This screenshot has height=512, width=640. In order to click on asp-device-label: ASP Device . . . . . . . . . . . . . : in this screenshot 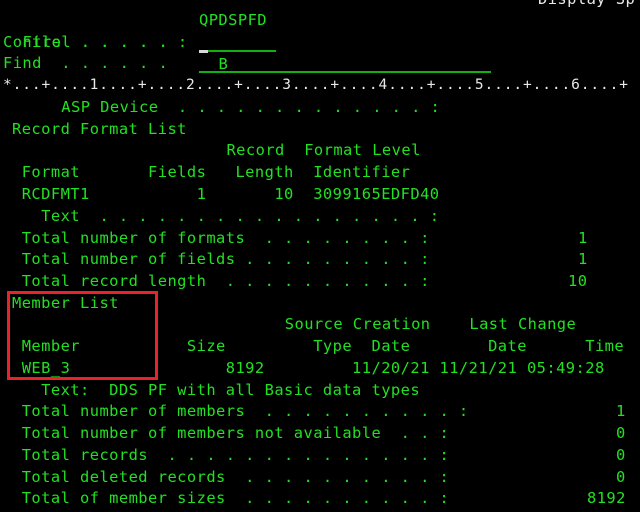, I will do `click(222, 107)`.